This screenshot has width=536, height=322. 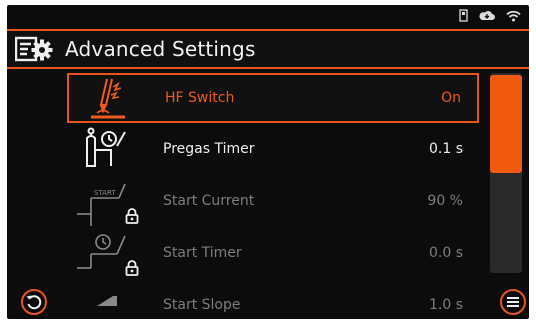 What do you see at coordinates (273, 203) in the screenshot?
I see `setting-row-start-current: START Start Current 90 %` at bounding box center [273, 203].